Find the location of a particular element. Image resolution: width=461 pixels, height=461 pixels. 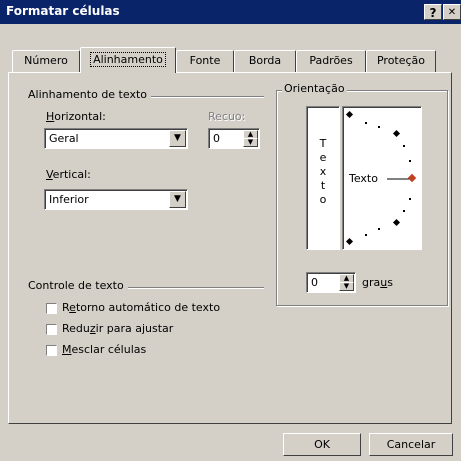

horizontal-label: Horizontal: is located at coordinates (76, 116).